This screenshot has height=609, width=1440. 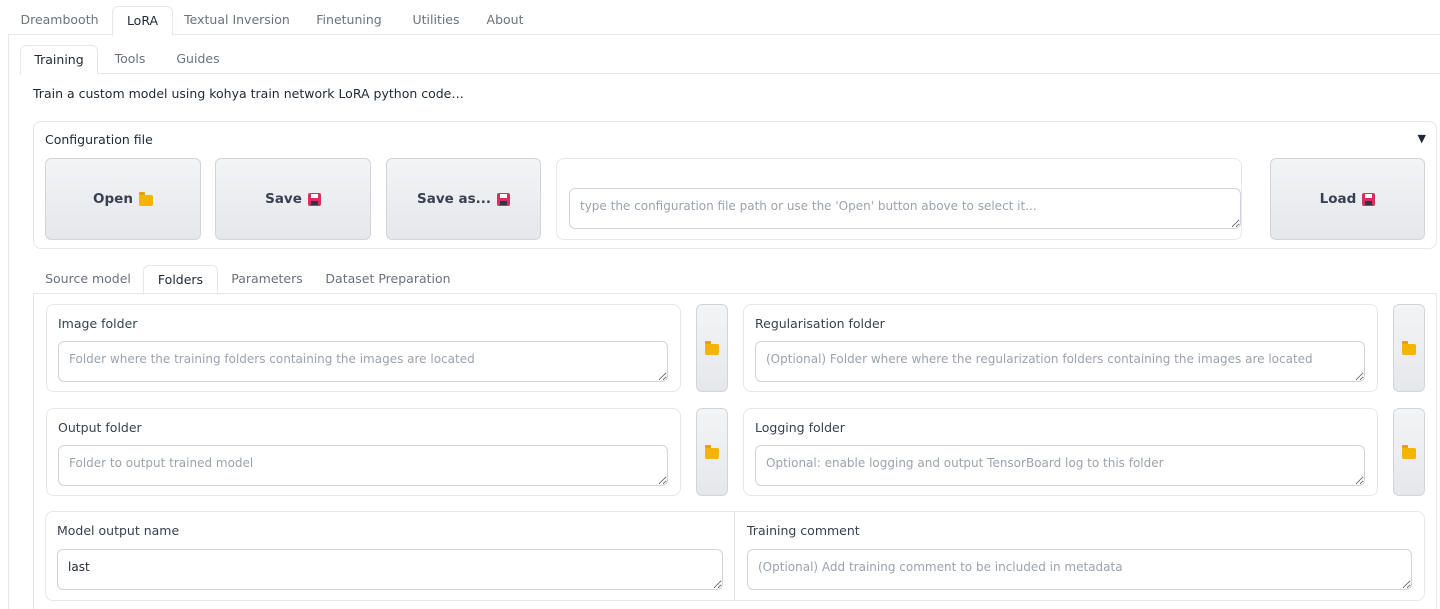 What do you see at coordinates (388, 279) in the screenshot?
I see `tab-dataset-preparation: Dataset Preparation` at bounding box center [388, 279].